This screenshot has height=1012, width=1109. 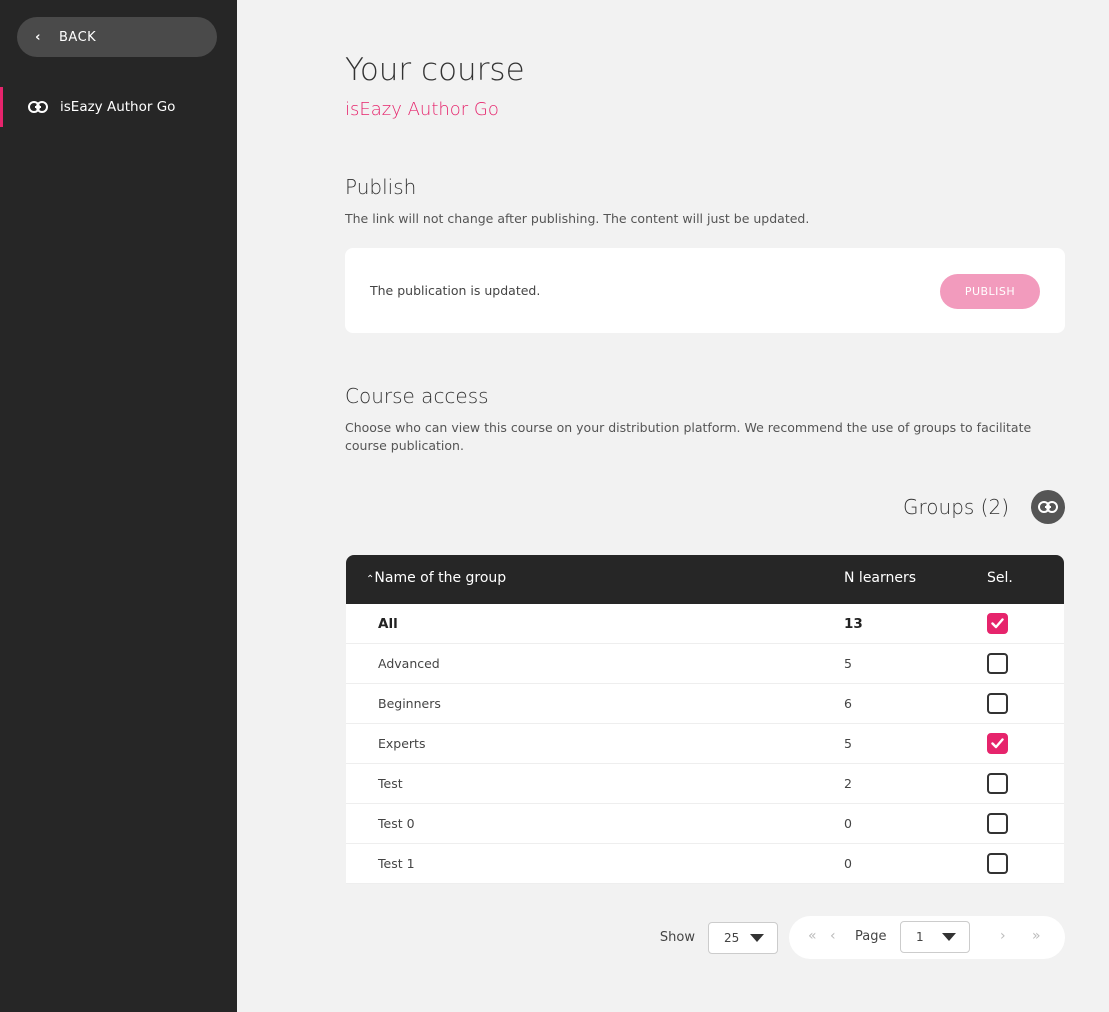 I want to click on group-name: Experts, so click(x=402, y=743).